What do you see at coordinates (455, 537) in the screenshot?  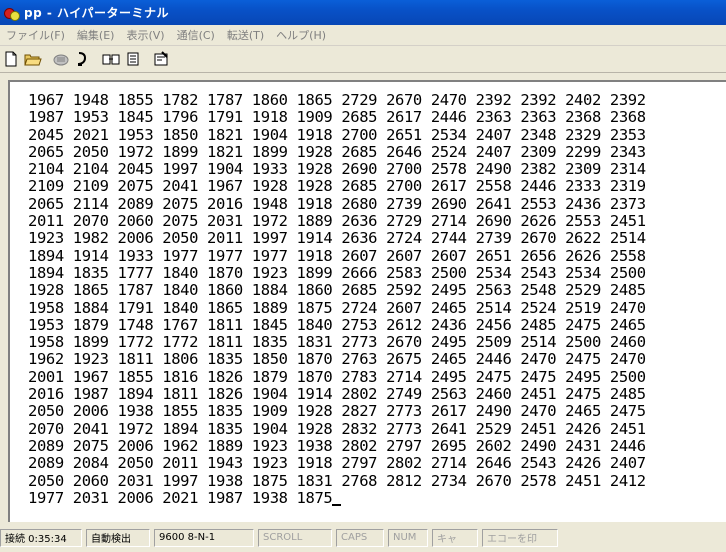 I see `status-capture: キャ` at bounding box center [455, 537].